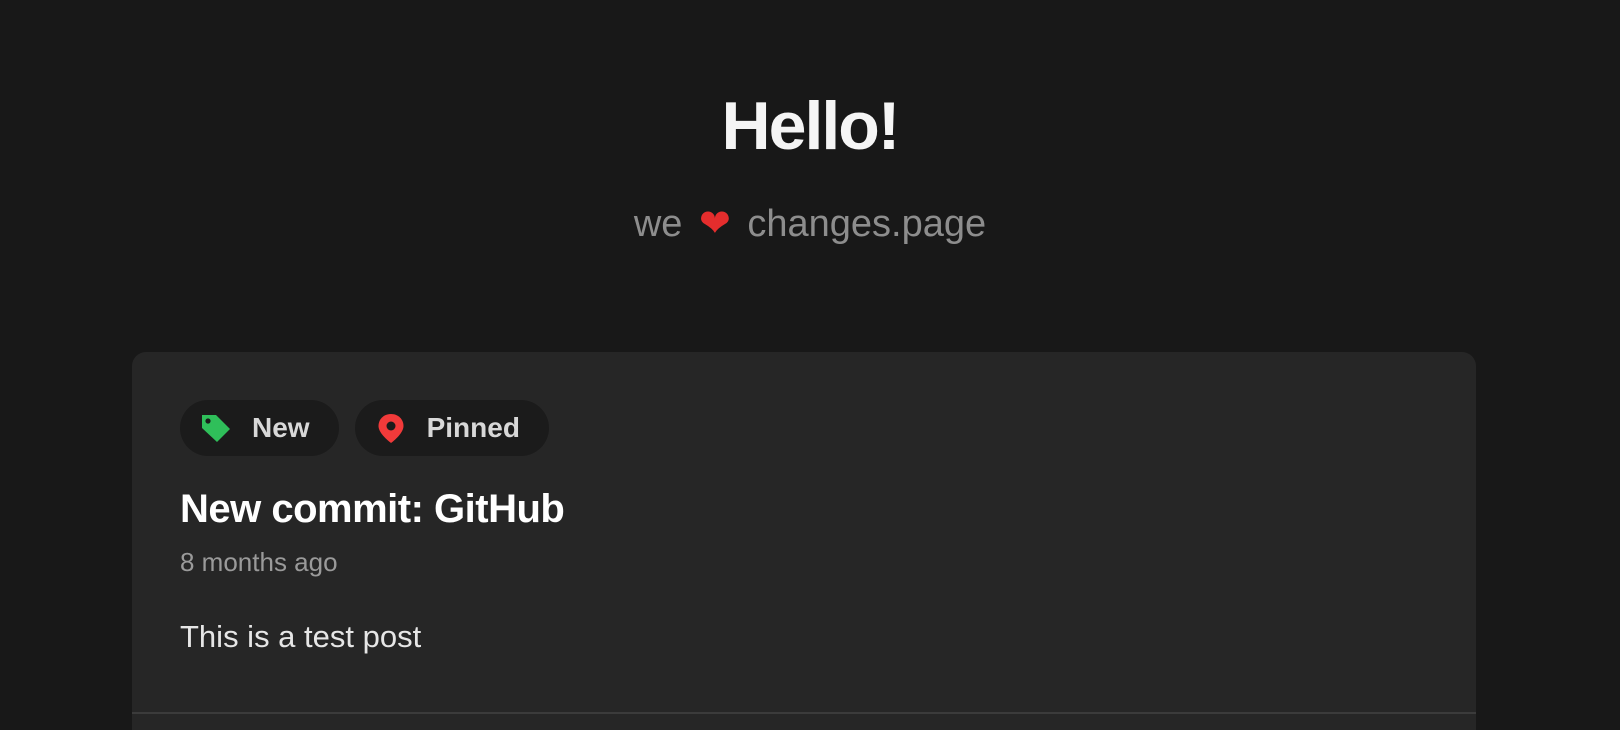  I want to click on post-date: 8 months ago, so click(259, 562).